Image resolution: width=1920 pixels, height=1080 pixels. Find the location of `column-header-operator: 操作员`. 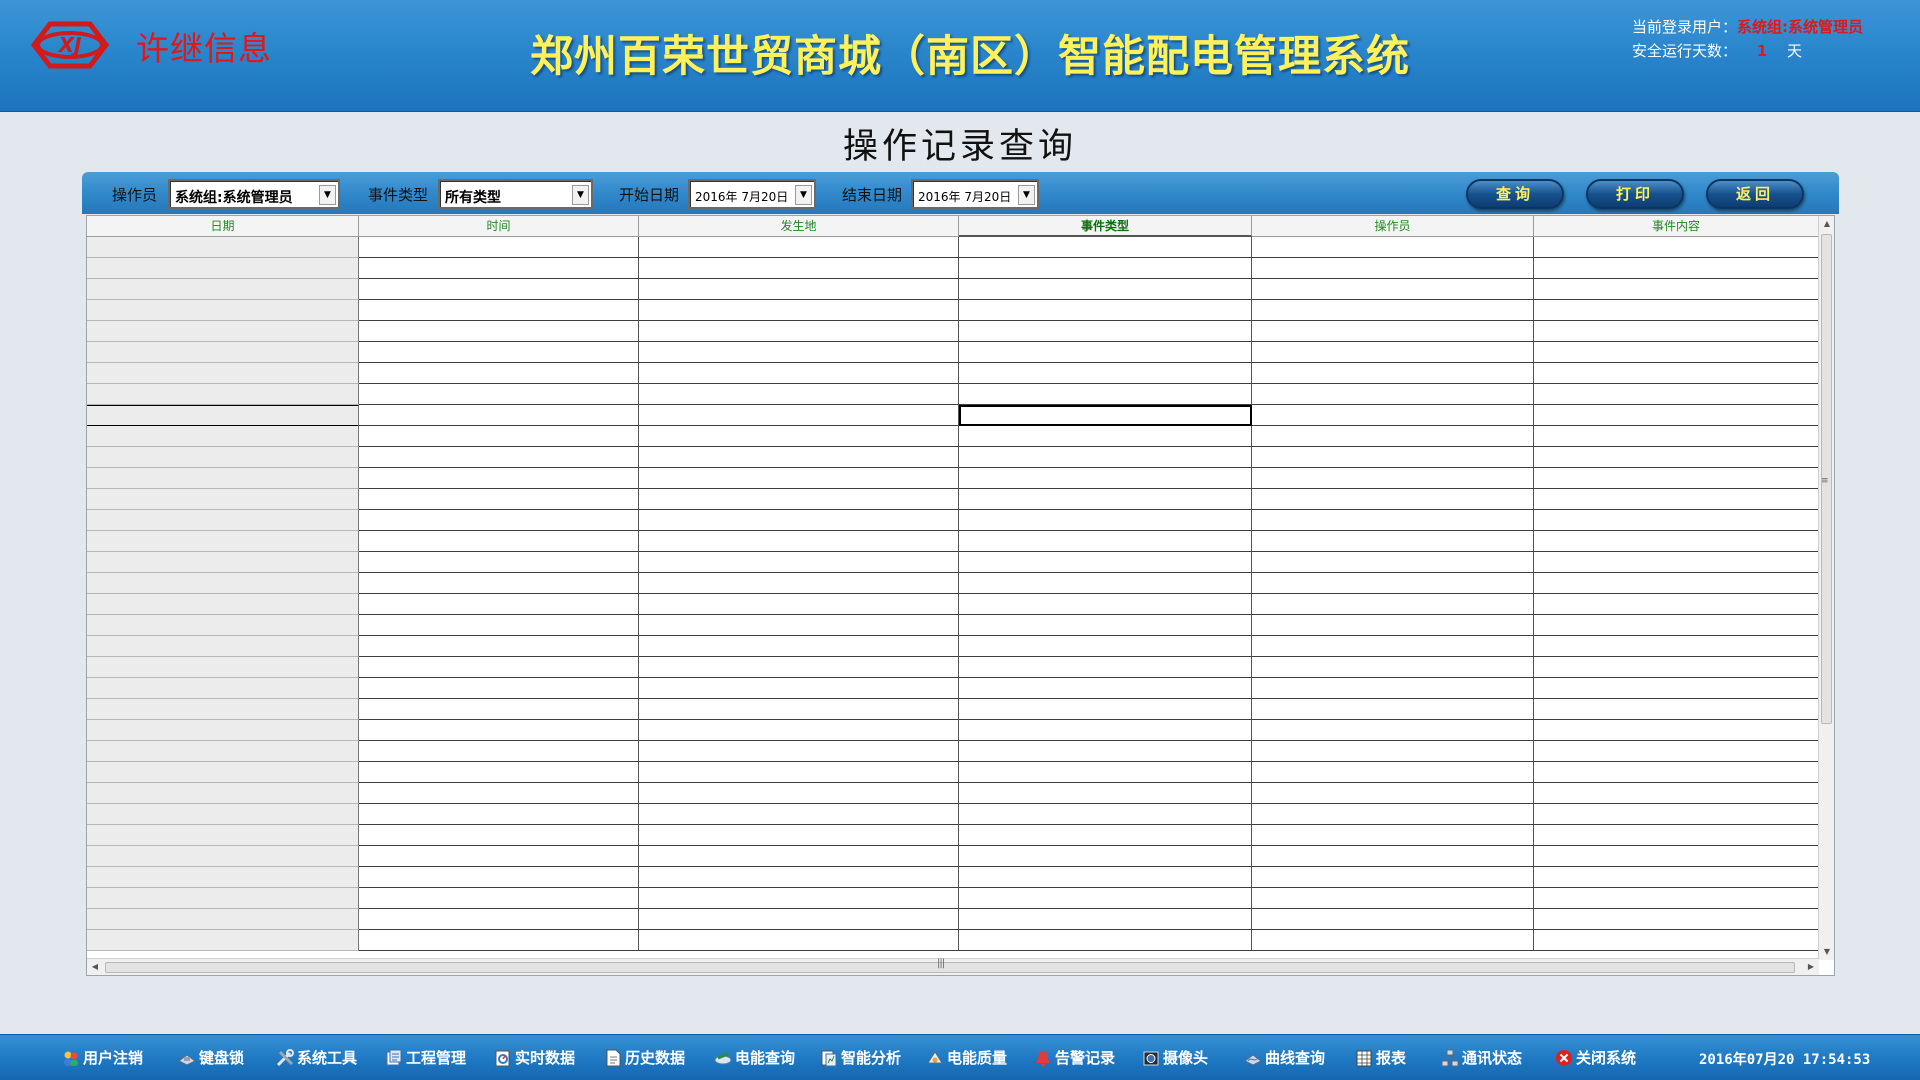

column-header-operator: 操作员 is located at coordinates (1393, 226).